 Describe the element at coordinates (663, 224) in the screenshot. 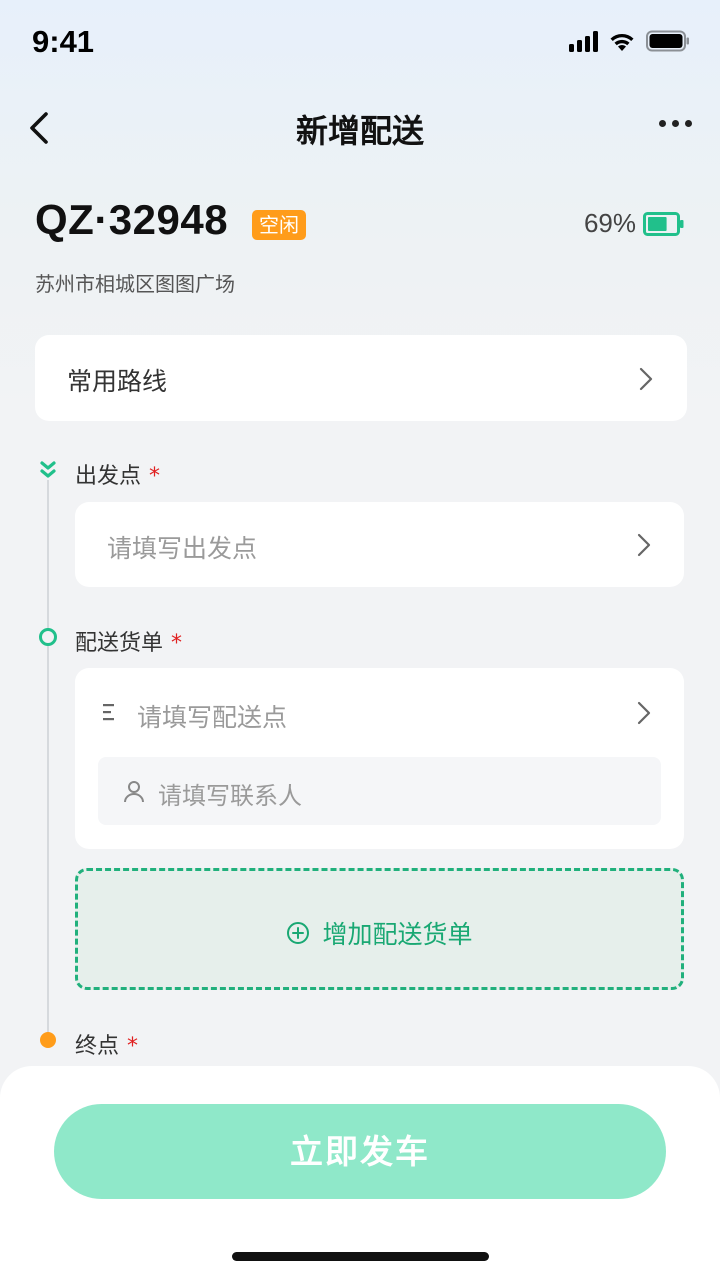

I see `battery-icon` at that location.